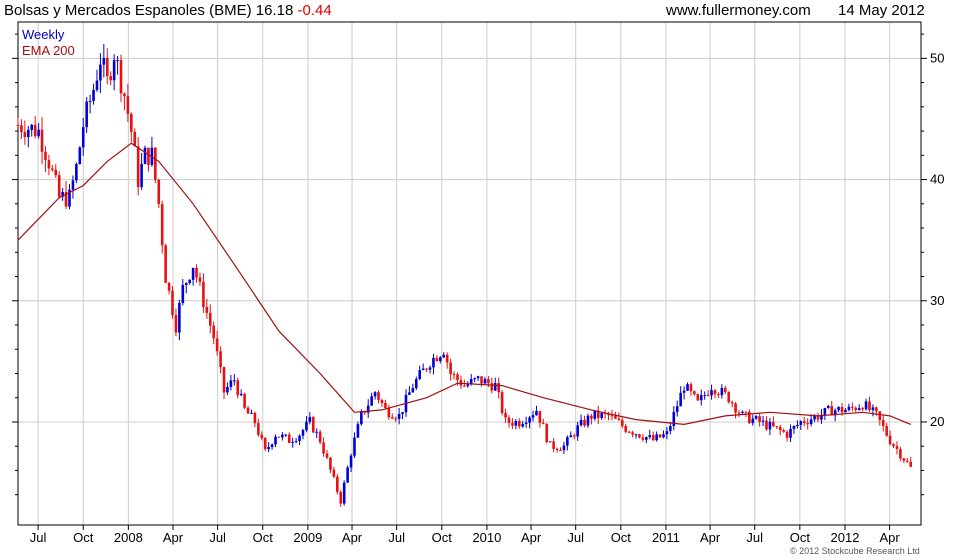 This screenshot has width=980, height=560. What do you see at coordinates (38, 537) in the screenshot?
I see `x-tick-label: Jul` at bounding box center [38, 537].